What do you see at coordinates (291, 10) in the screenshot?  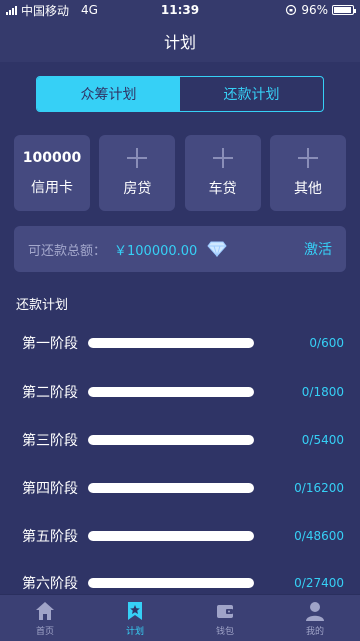 I see `orientation-lock-icon` at bounding box center [291, 10].